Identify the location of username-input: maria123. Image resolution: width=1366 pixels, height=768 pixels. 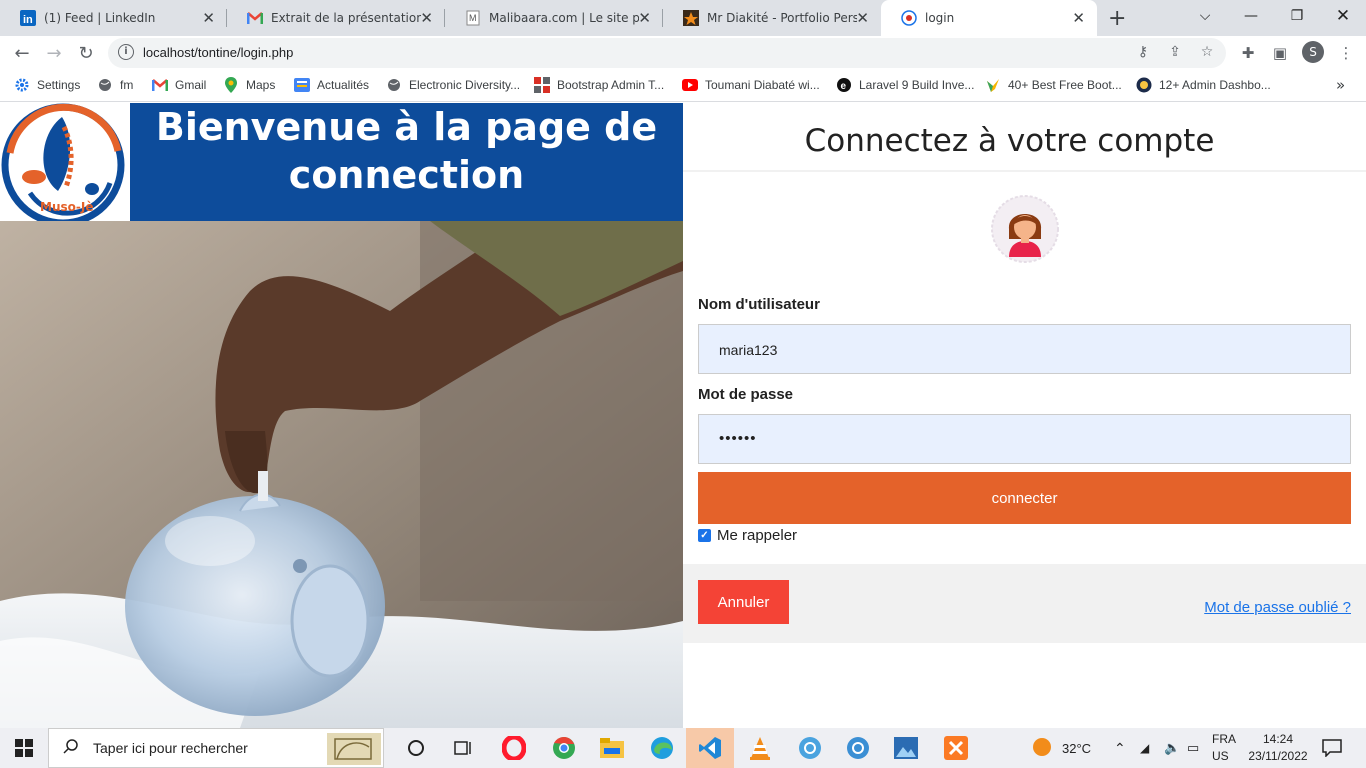
(1024, 349).